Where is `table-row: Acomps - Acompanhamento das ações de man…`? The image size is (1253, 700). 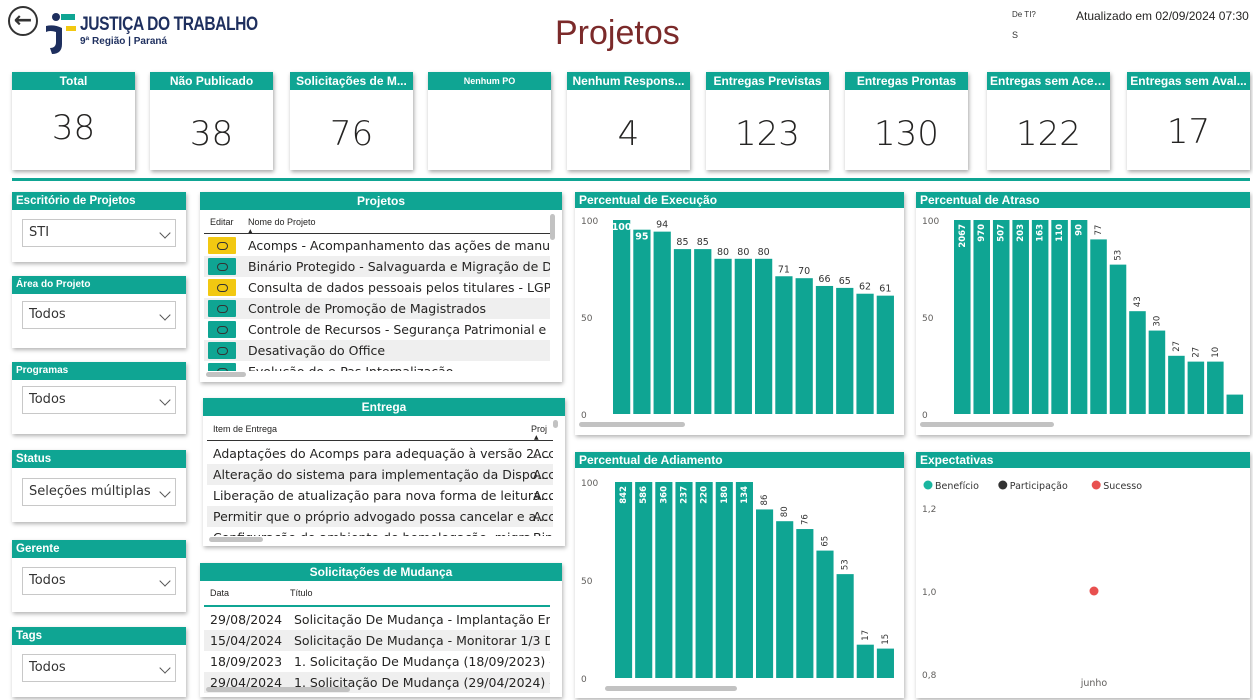 table-row: Acomps - Acompanhamento das ações de man… is located at coordinates (377, 245).